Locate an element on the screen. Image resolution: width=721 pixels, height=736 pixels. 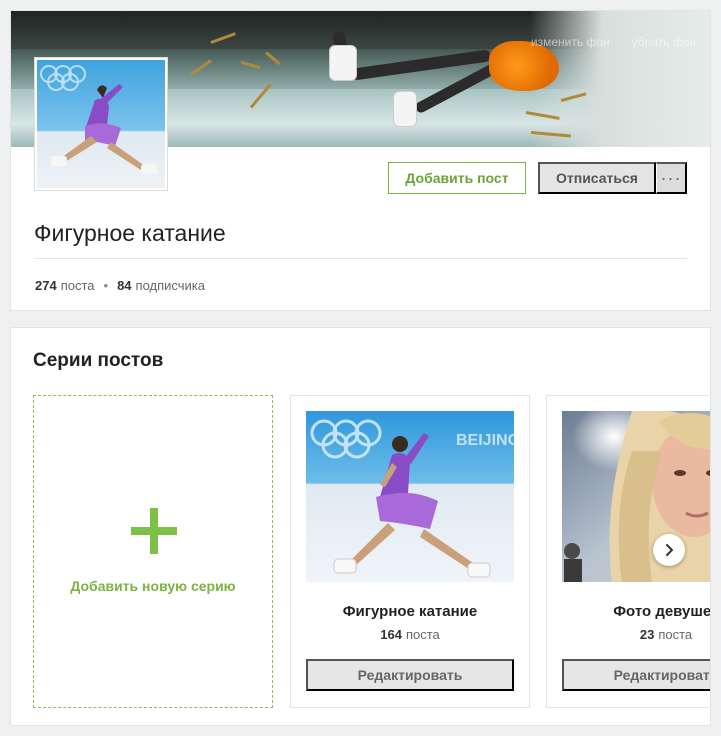
divider is located at coordinates (360, 258).